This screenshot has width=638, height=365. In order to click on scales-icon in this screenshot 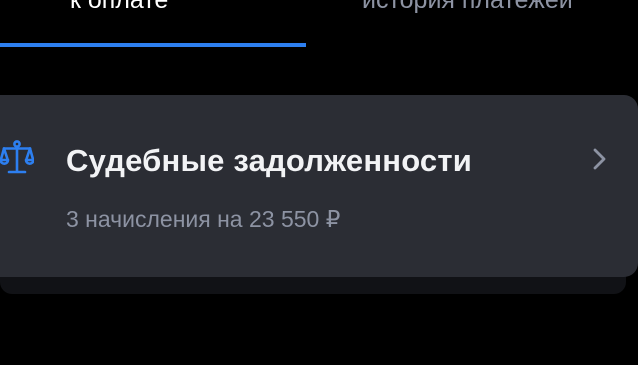, I will do `click(17, 158)`.